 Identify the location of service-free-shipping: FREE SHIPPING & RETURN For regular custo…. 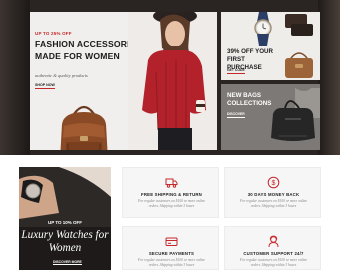
(170, 192).